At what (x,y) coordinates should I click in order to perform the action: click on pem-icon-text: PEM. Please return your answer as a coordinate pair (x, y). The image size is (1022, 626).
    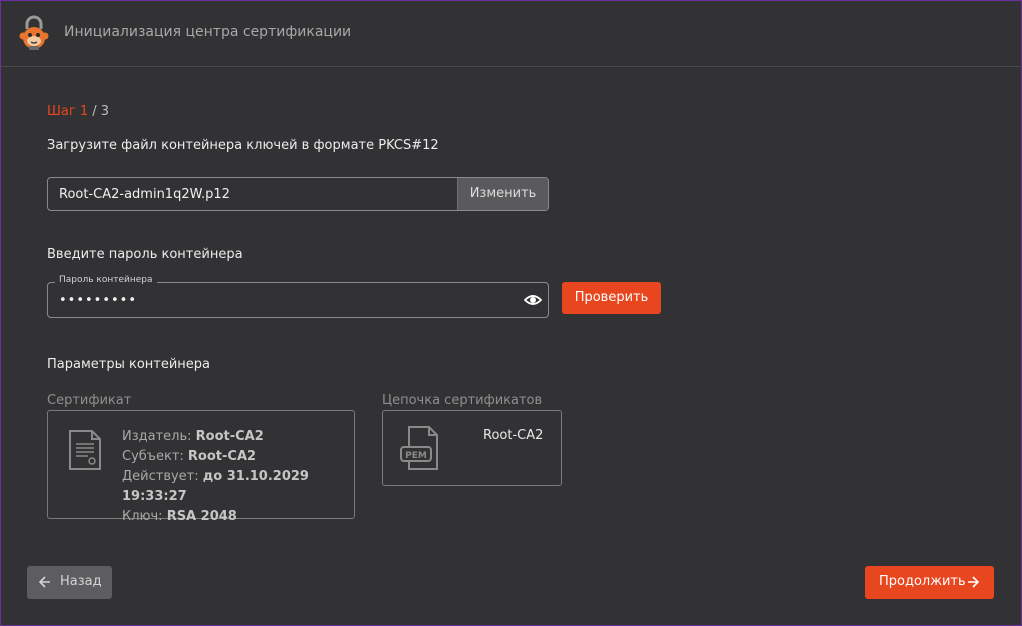
    Looking at the image, I should click on (416, 456).